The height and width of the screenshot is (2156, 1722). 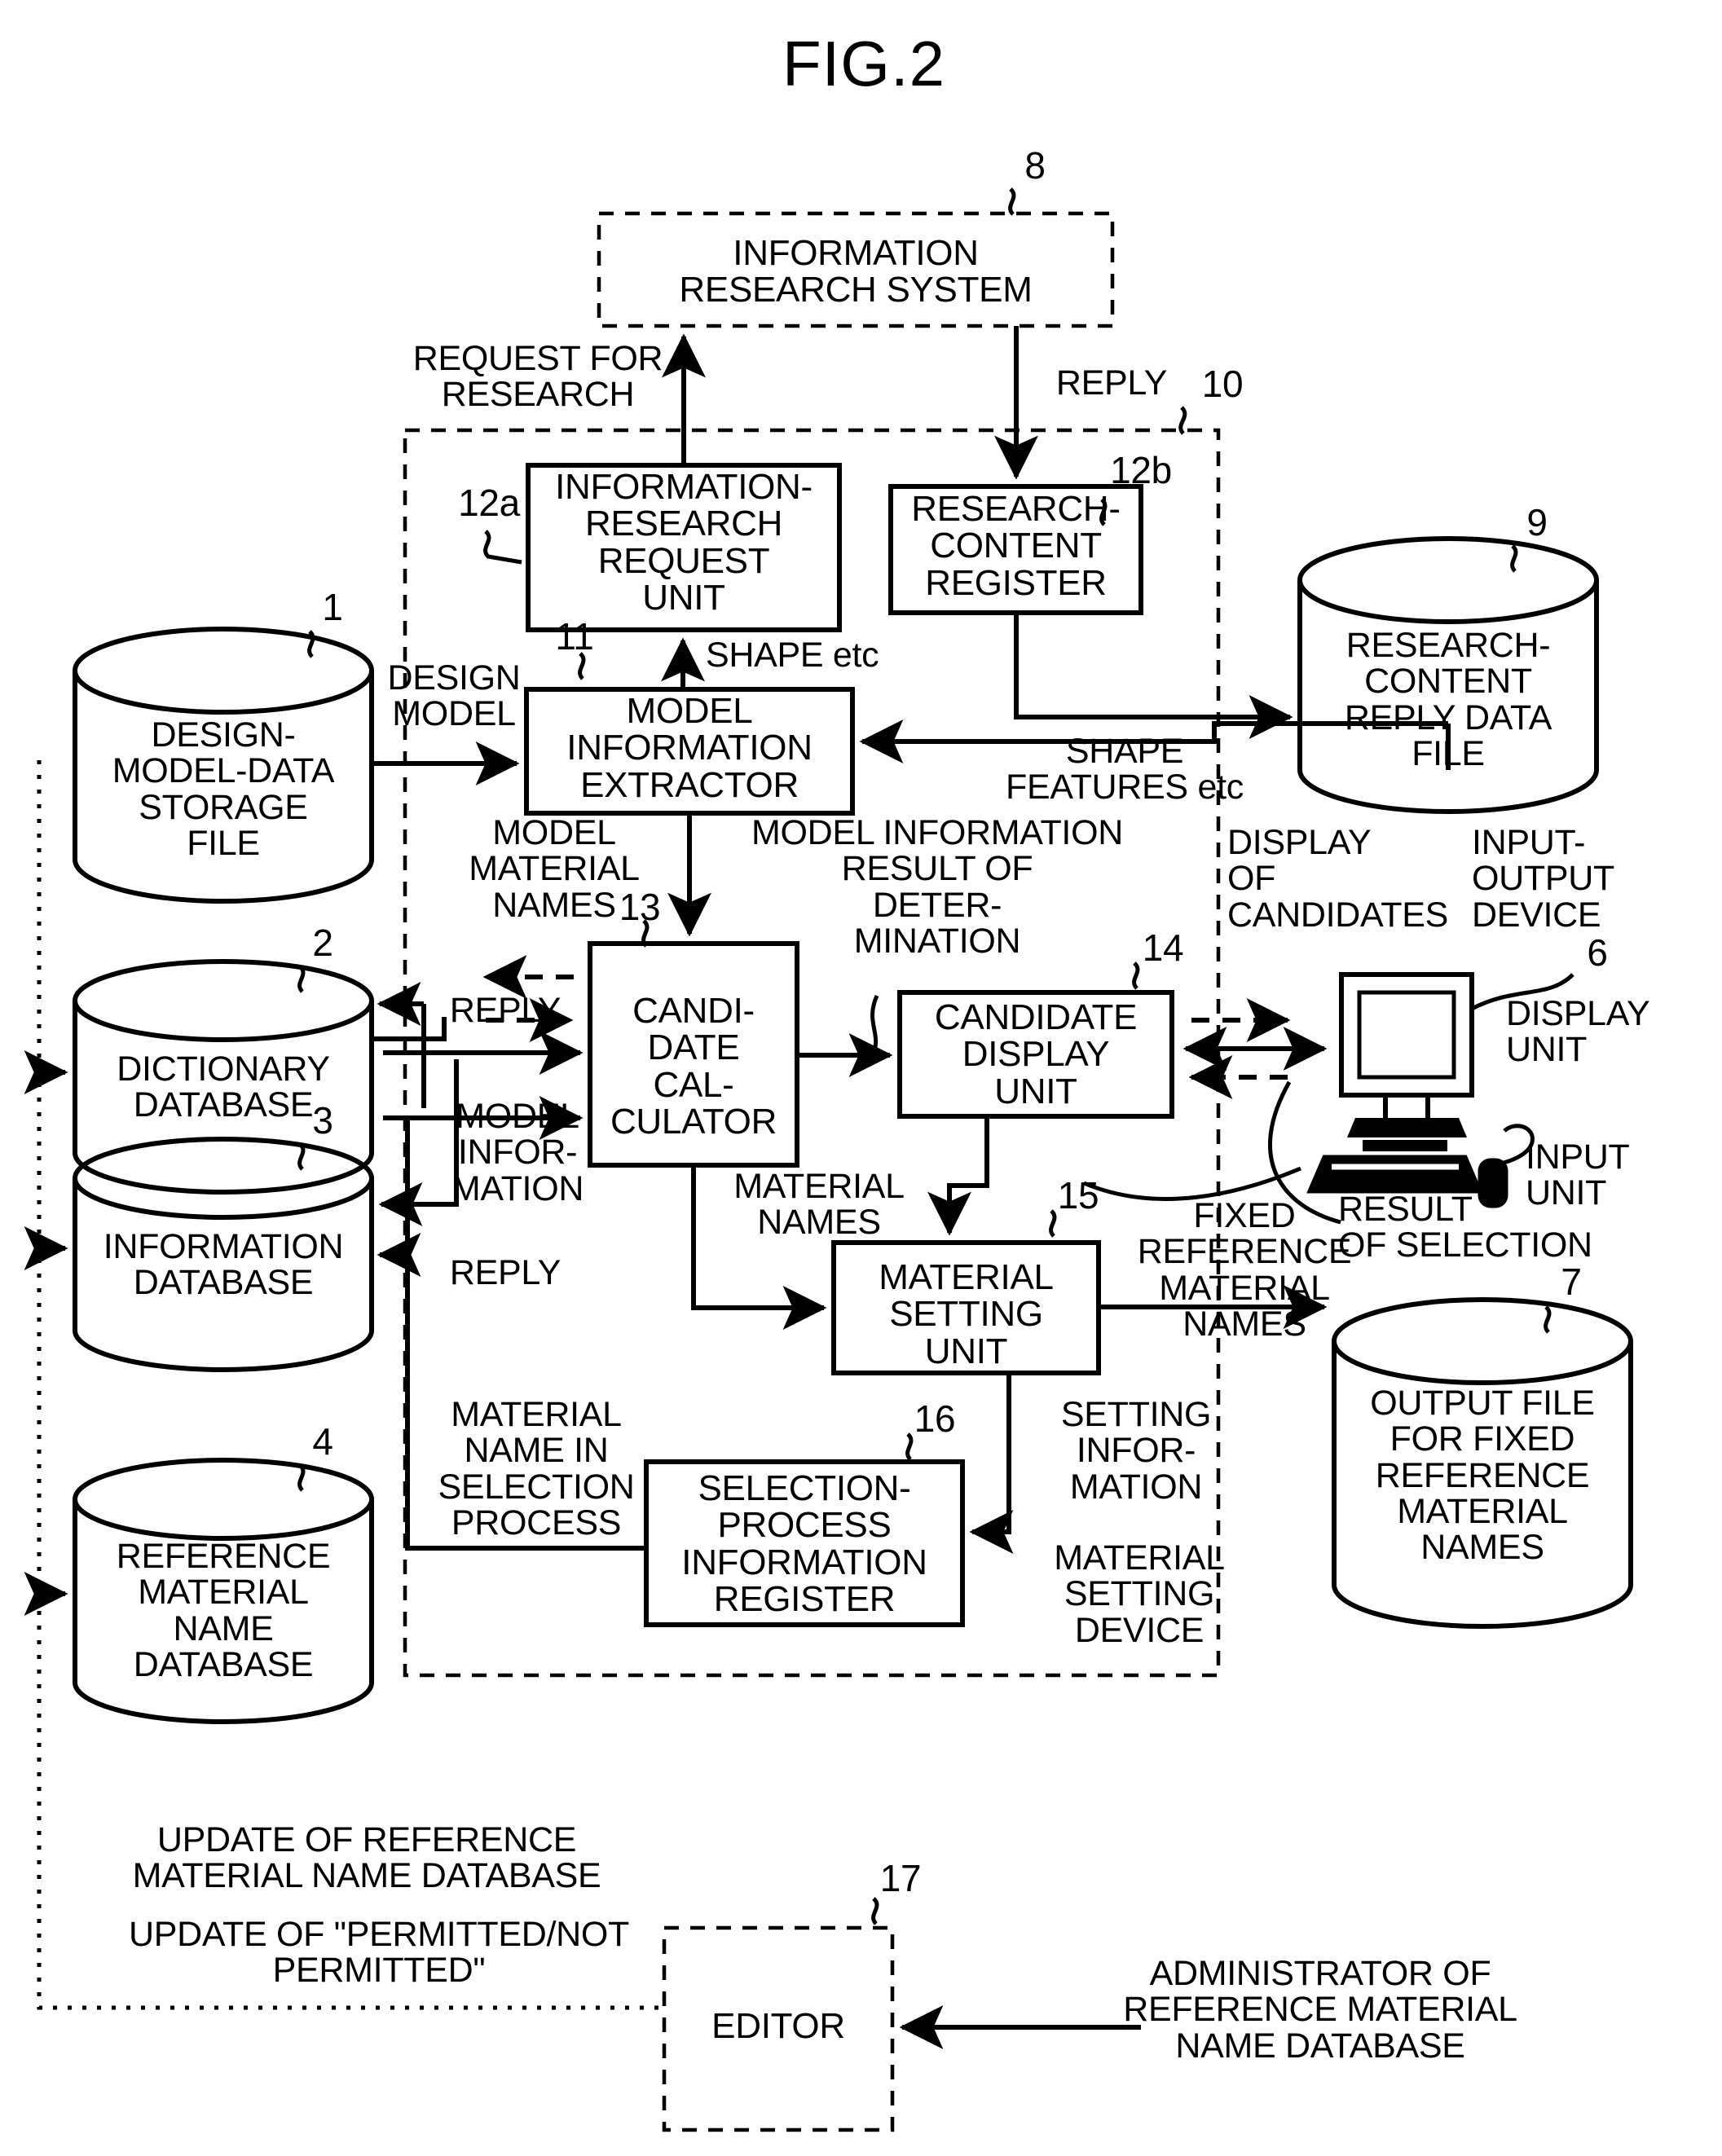 I want to click on box-label-candidate-calculator: CANDI- DATE CAL- CULATOR, so click(x=693, y=1066).